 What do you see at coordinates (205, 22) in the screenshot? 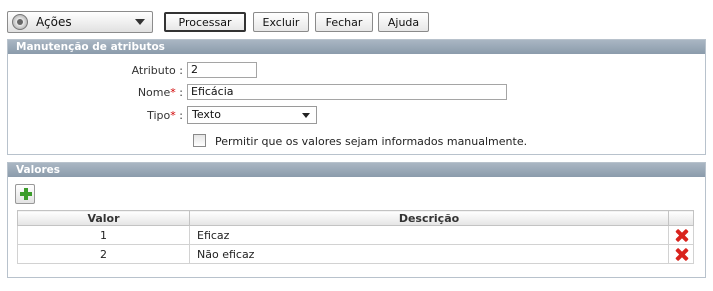
I see `processar-button: Processar` at bounding box center [205, 22].